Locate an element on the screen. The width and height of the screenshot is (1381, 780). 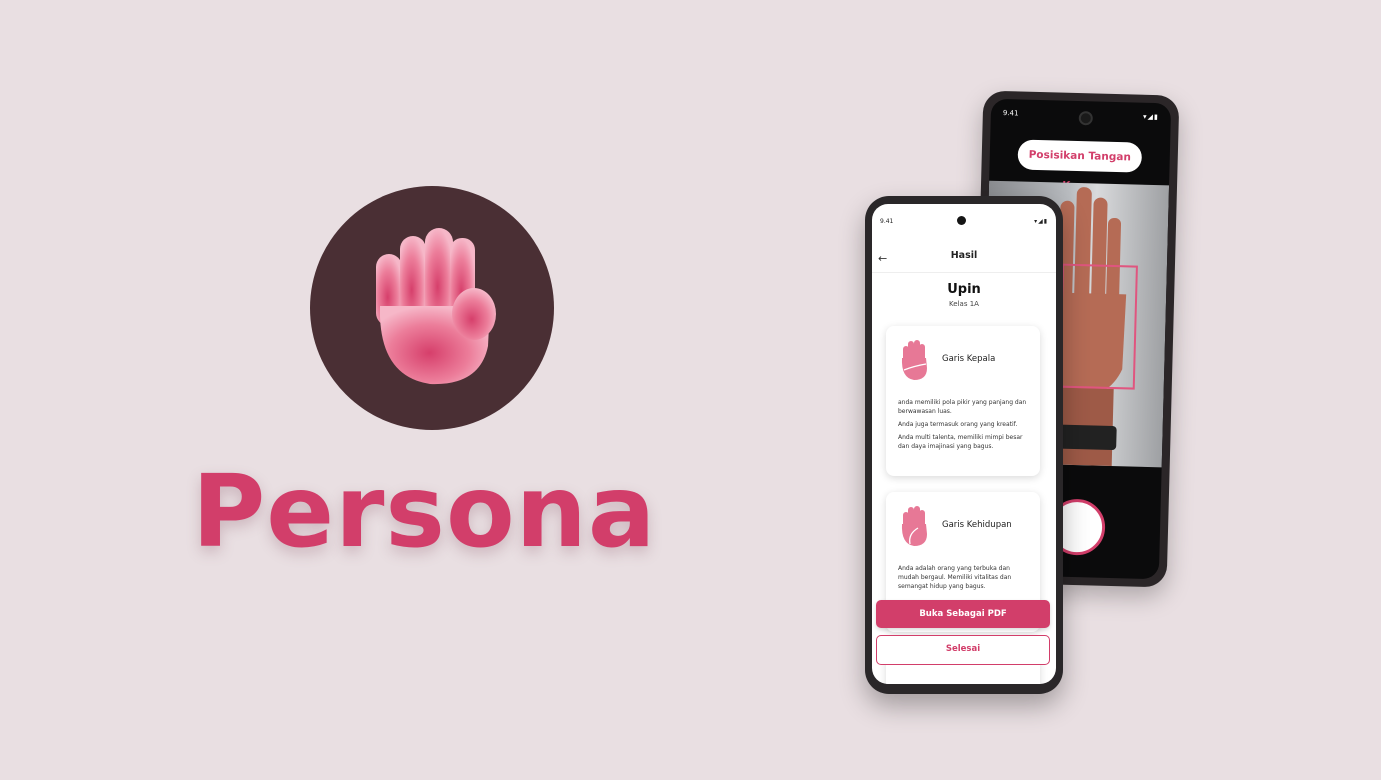
page-title: Hasil is located at coordinates (964, 255).